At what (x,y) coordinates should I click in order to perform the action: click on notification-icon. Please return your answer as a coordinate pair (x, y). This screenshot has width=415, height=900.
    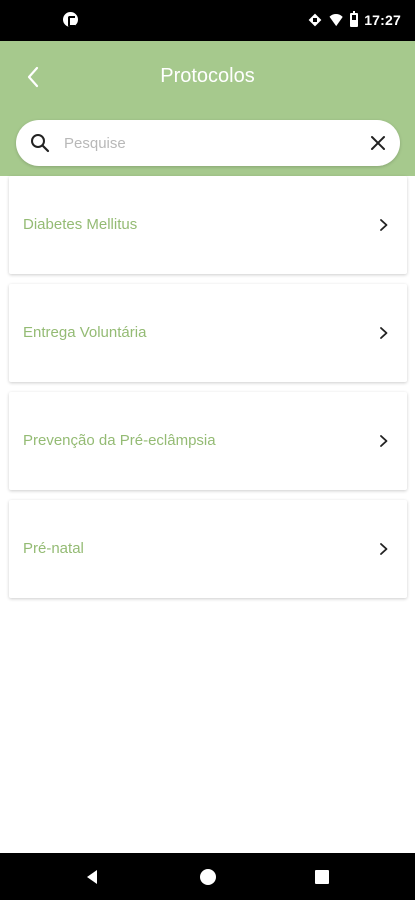
    Looking at the image, I should click on (70, 19).